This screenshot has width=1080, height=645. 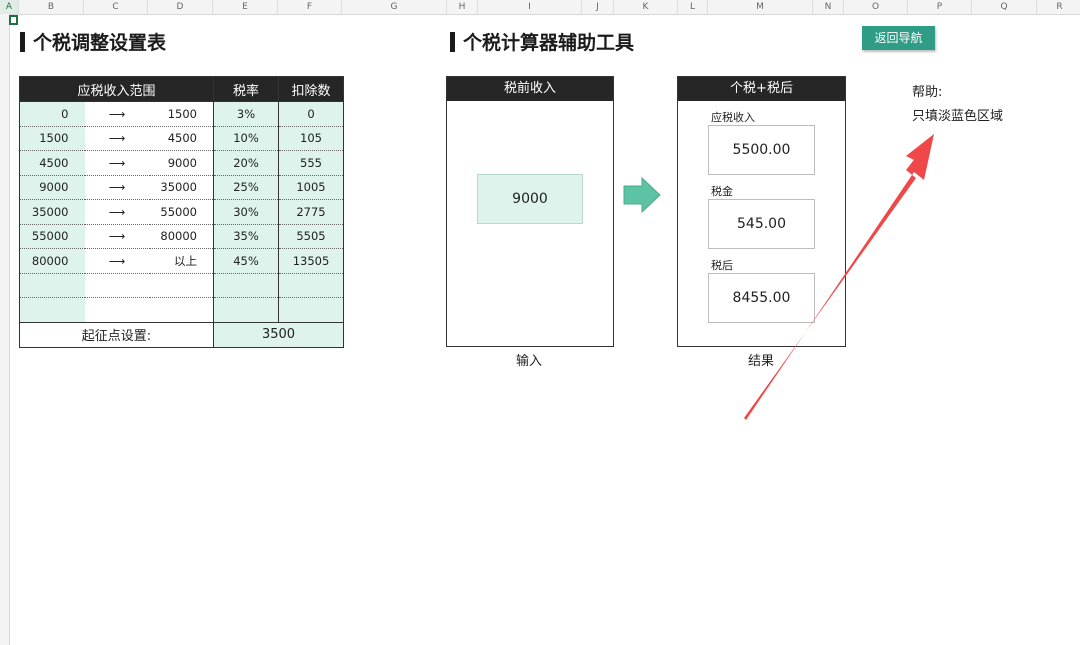 I want to click on tax-table-row: 4500 ⟶ 9000 20% 555, so click(x=181, y=163).